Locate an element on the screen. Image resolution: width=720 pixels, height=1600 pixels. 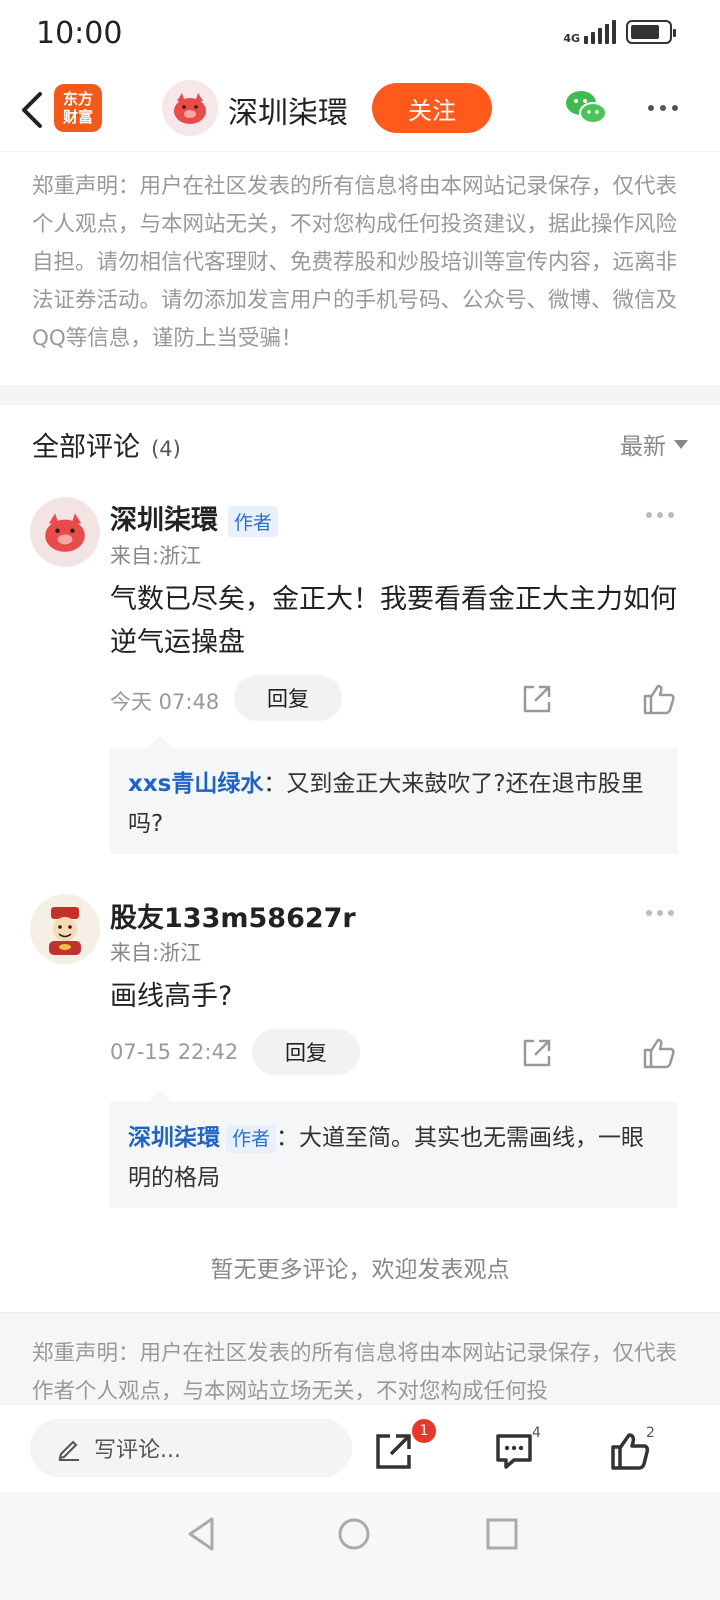
nav-user-name: 深圳柒環 is located at coordinates (288, 110).